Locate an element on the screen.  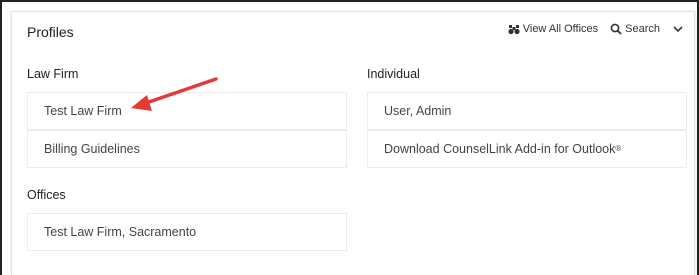
offices-heading: Offices is located at coordinates (46, 195).